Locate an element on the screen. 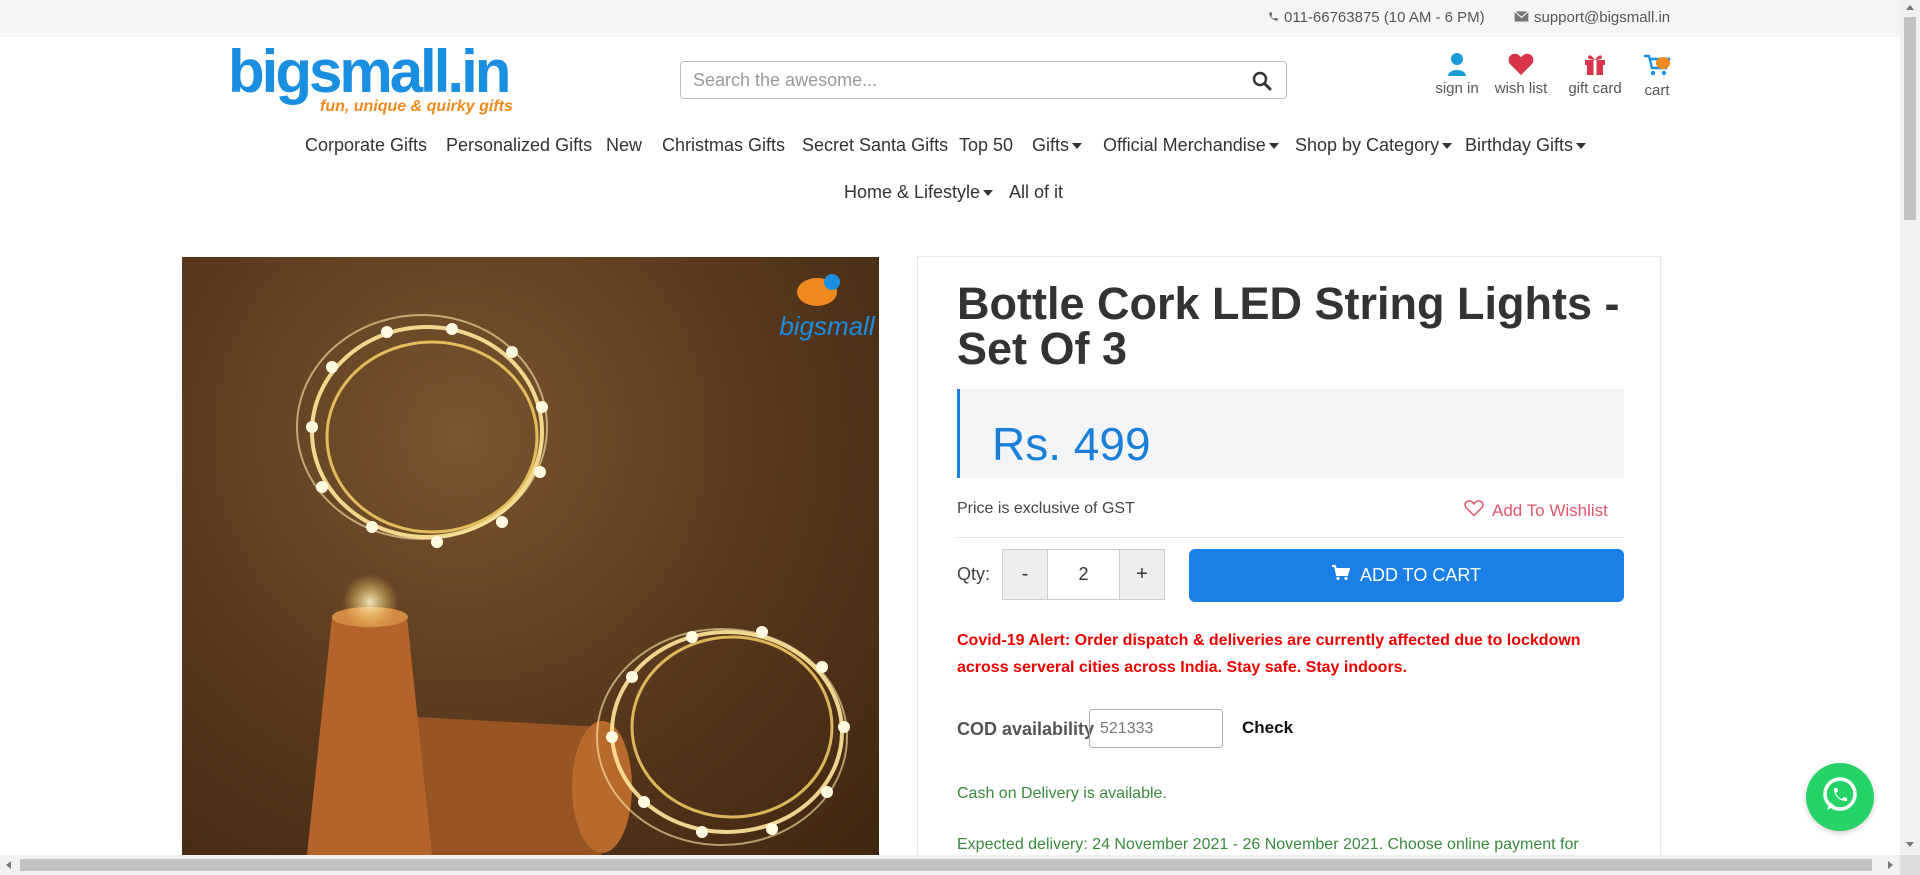  nav-official-merchandise: Official Merchandise is located at coordinates (1191, 145).